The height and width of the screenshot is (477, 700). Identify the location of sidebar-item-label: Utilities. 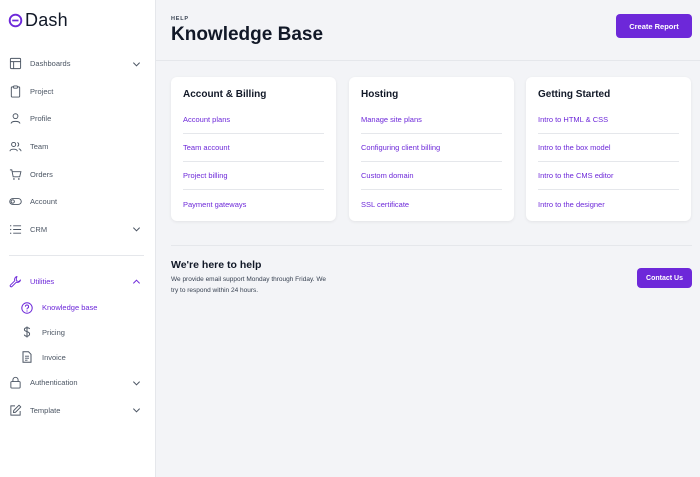
(42, 282).